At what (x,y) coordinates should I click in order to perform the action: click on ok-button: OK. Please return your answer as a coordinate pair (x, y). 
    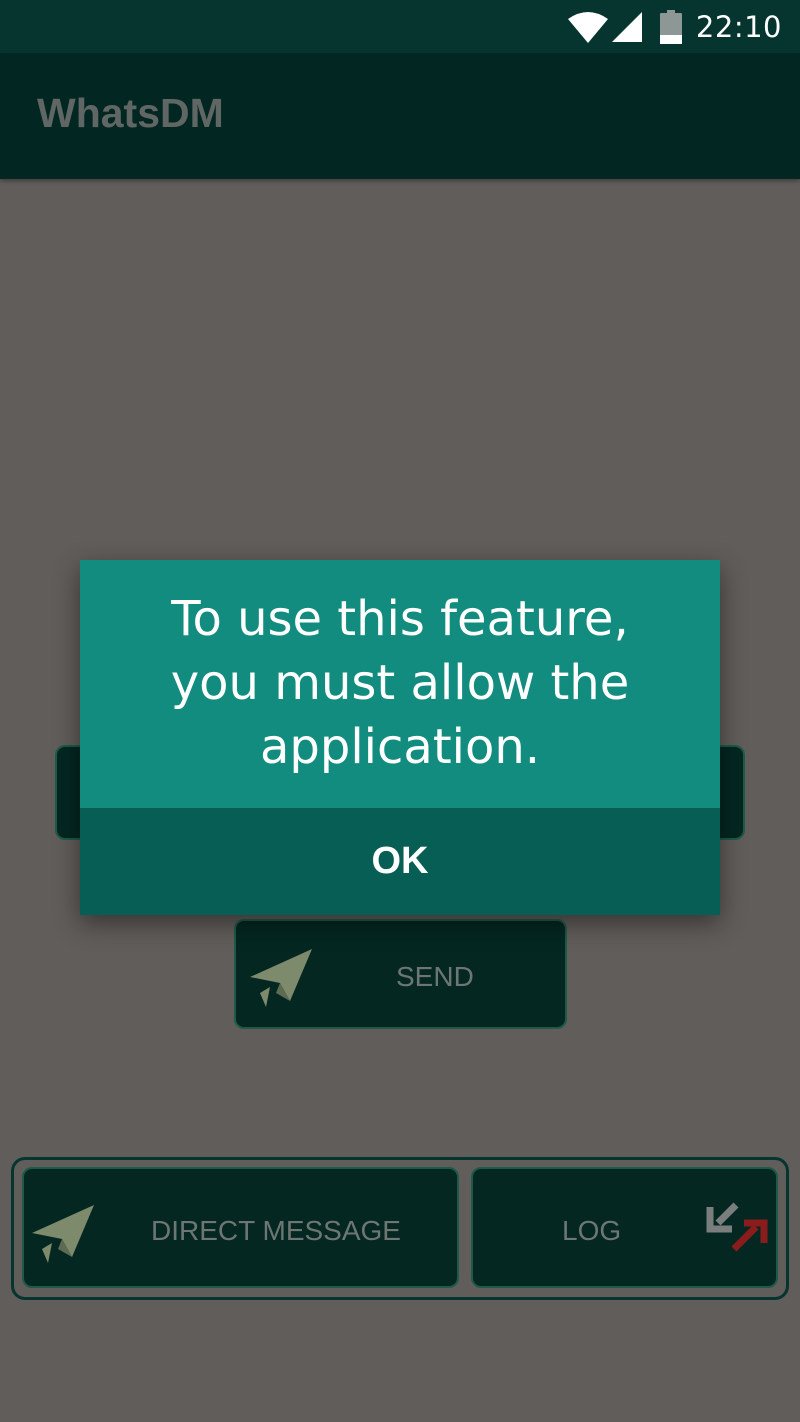
    Looking at the image, I should click on (400, 861).